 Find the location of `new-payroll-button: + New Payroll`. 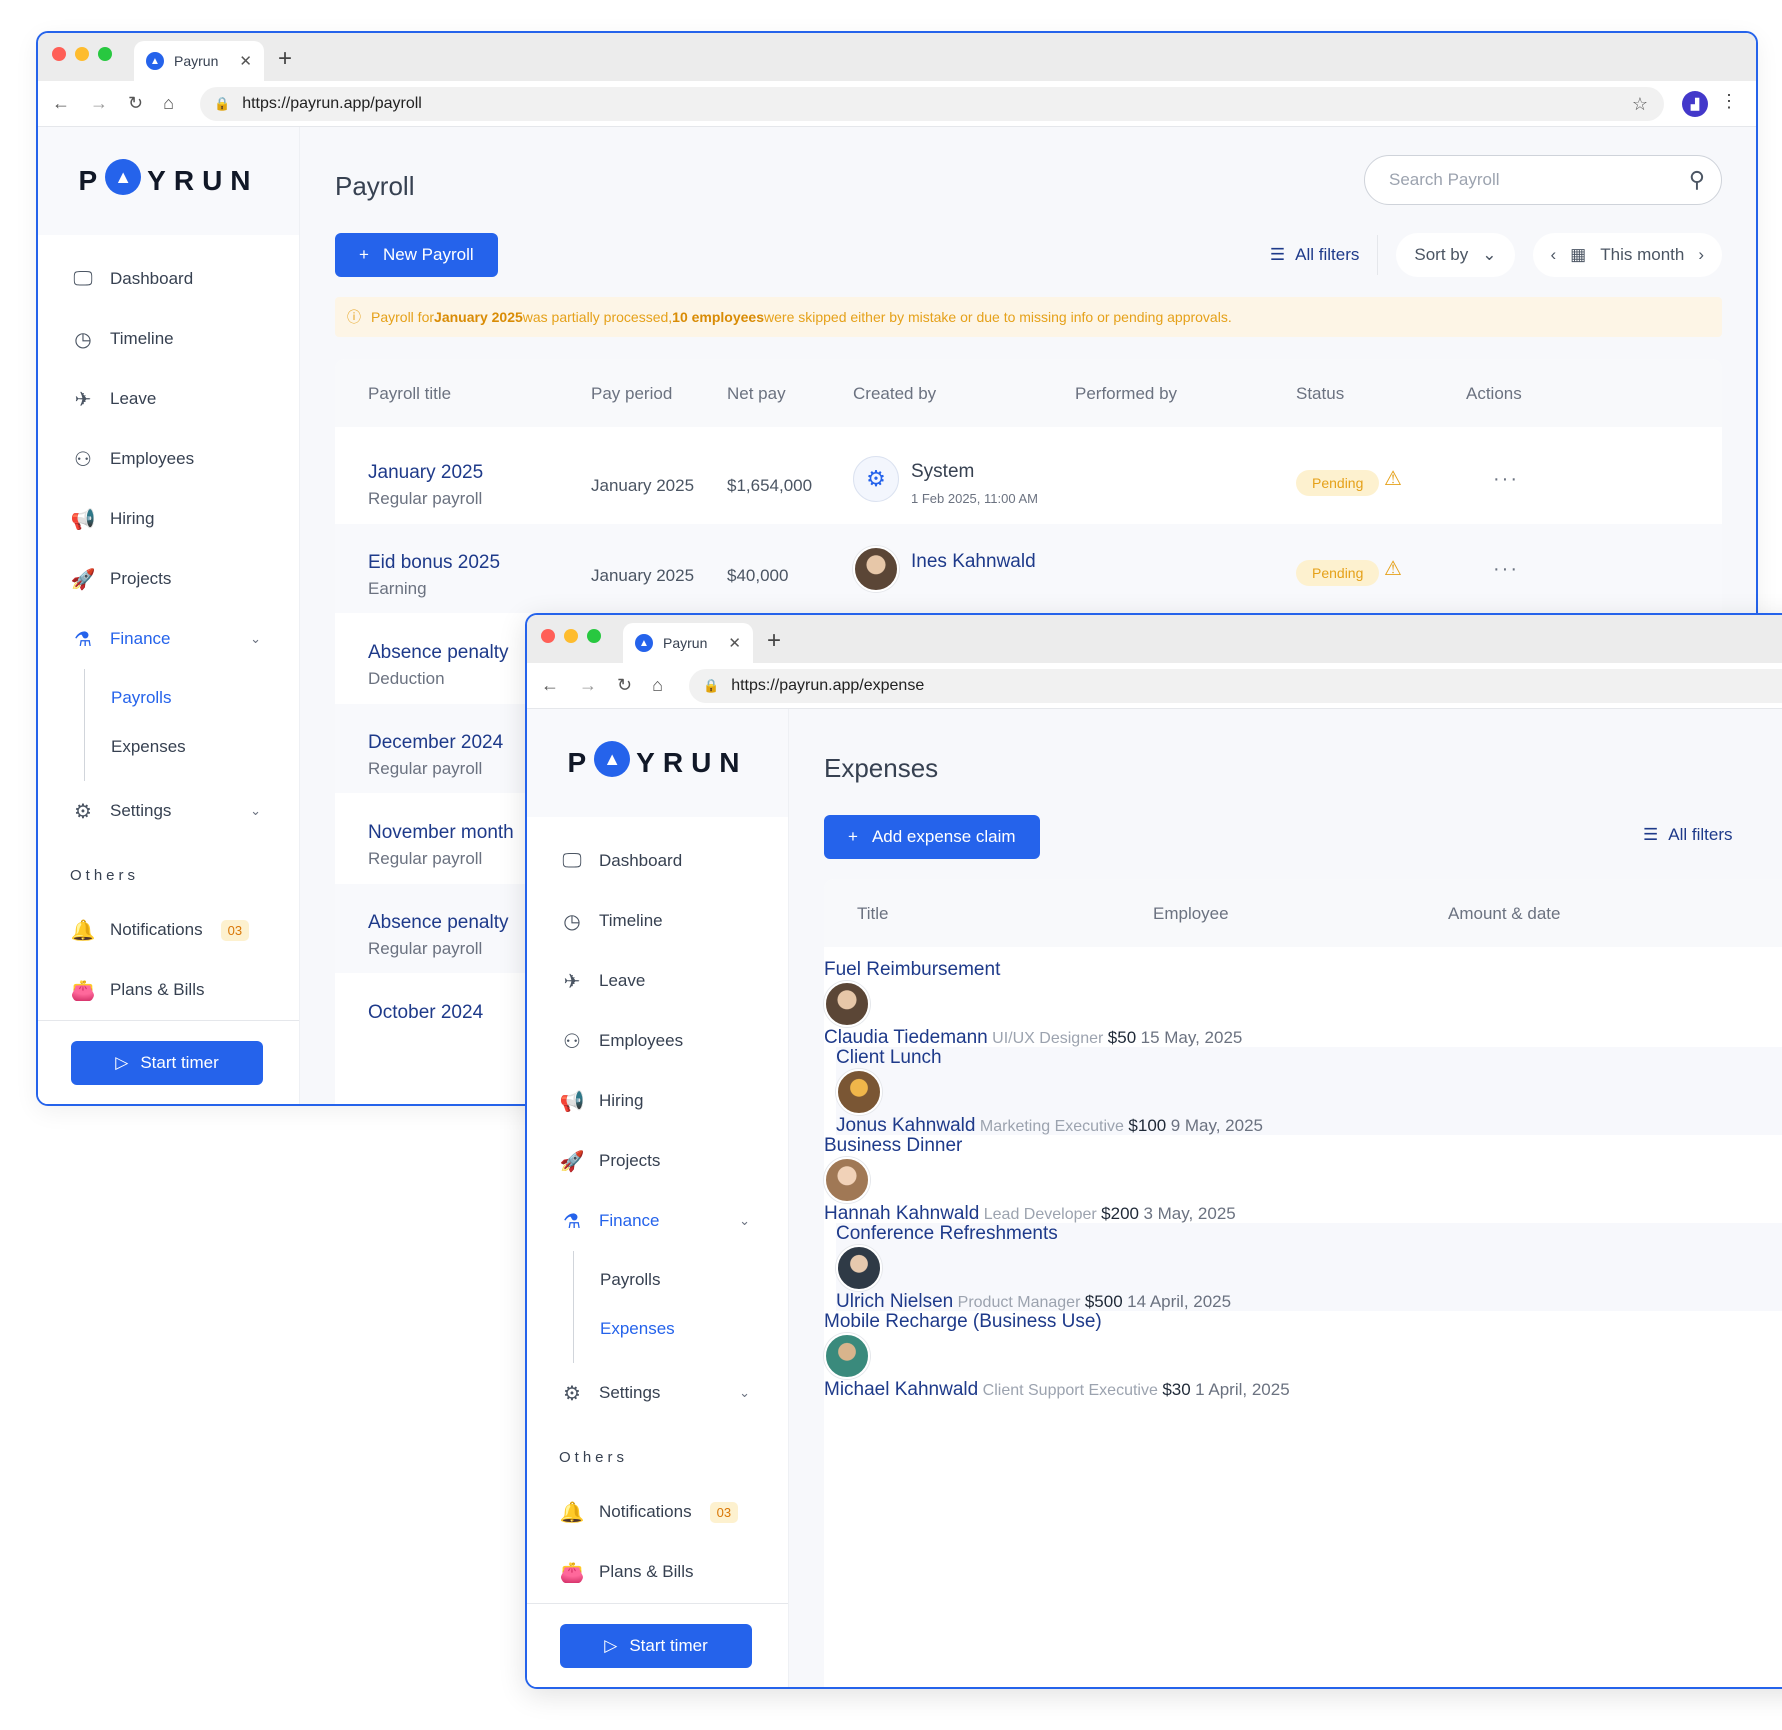

new-payroll-button: + New Payroll is located at coordinates (416, 255).